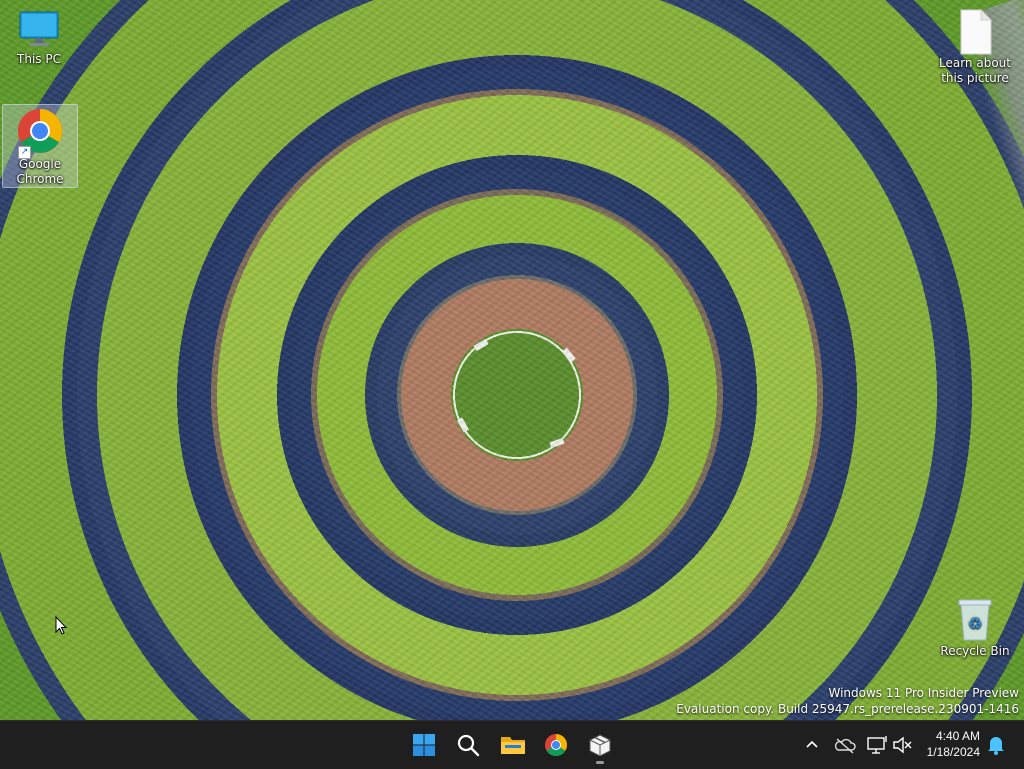 The image size is (1024, 769). I want to click on show-hidden-icons-button, so click(814, 745).